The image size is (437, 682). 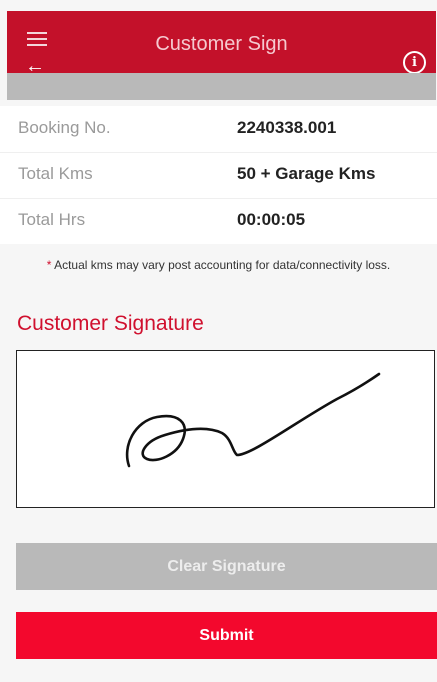 I want to click on info-icon: i, so click(x=414, y=62).